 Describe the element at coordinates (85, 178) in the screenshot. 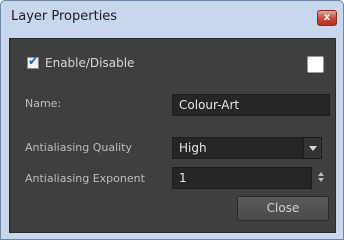

I see `antialiasing-exponent-label: Antialiasing Exponent` at that location.